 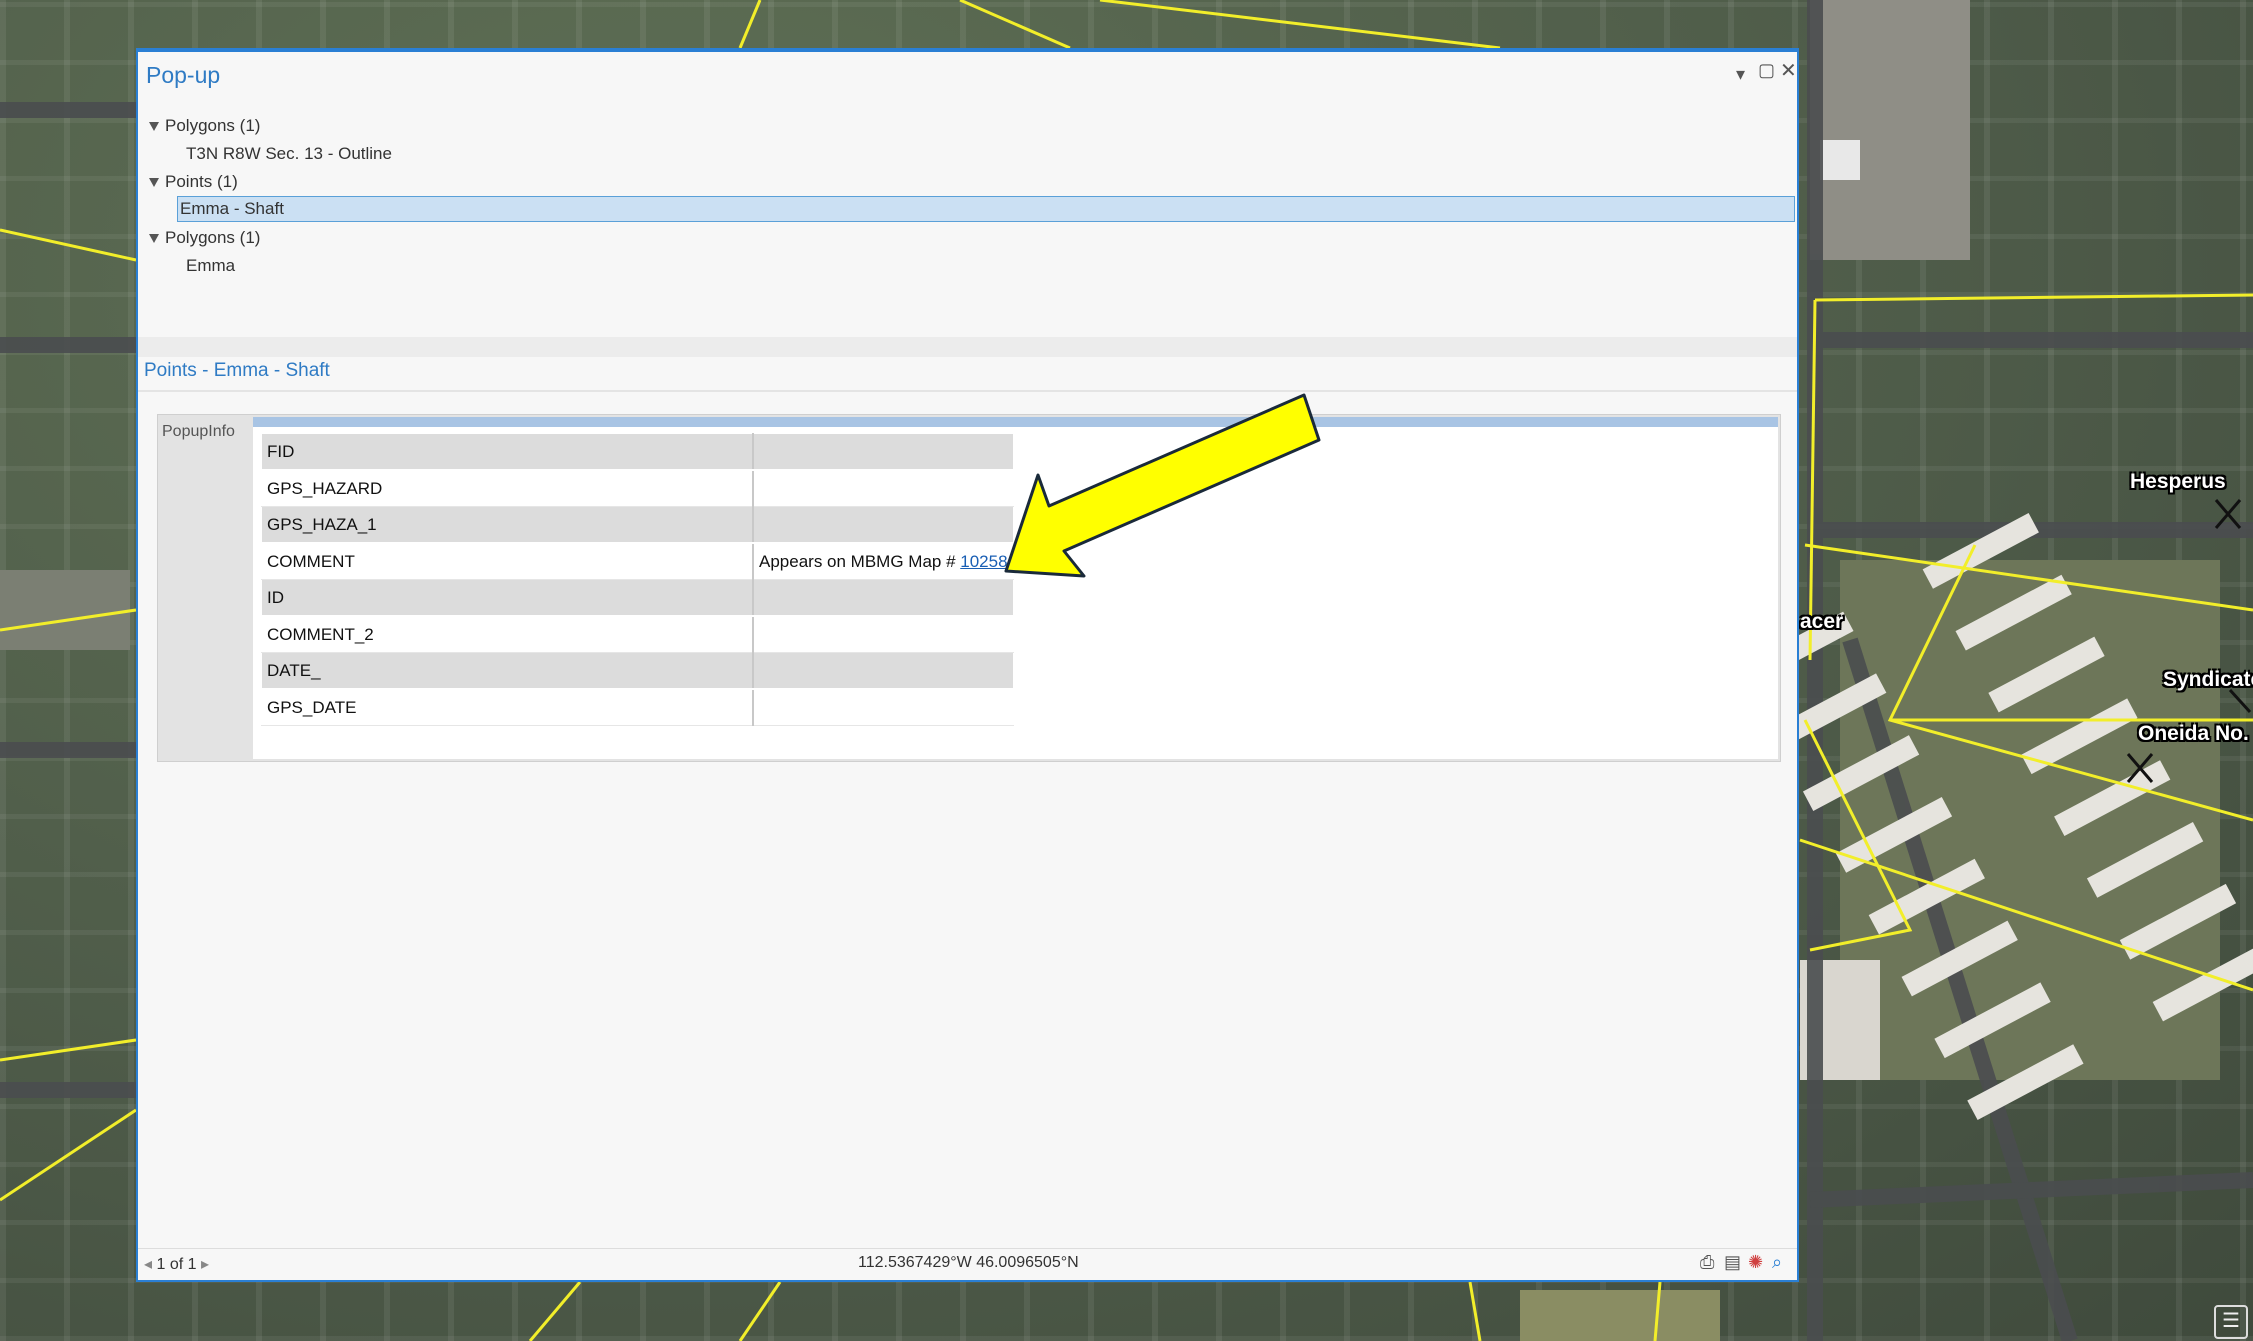 I want to click on table-row: COMMENT_2, so click(x=637, y=634).